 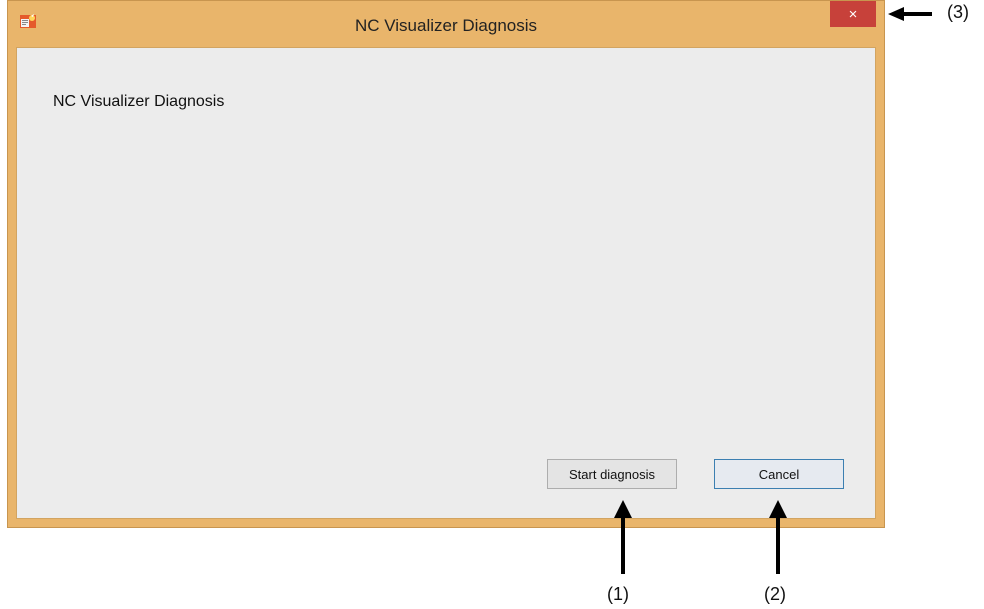 What do you see at coordinates (778, 545) in the screenshot?
I see `callout-2-arrow-shaft` at bounding box center [778, 545].